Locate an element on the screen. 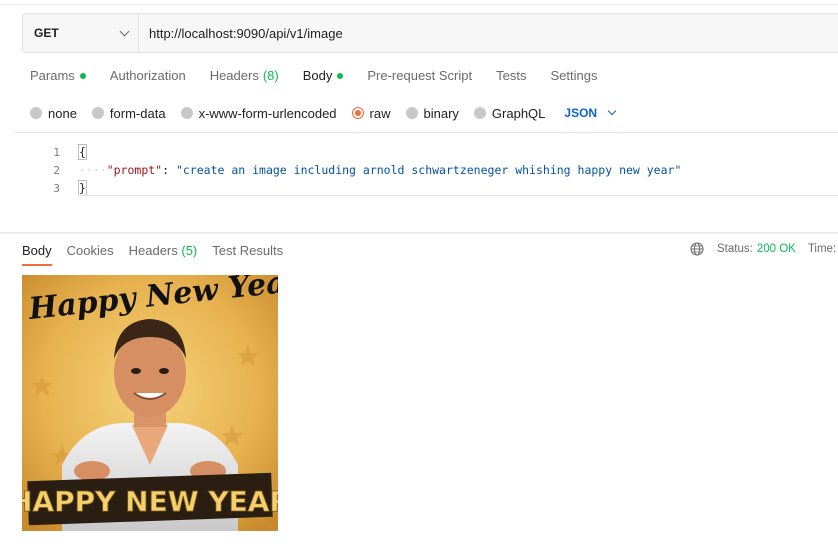 The width and height of the screenshot is (838, 547). body-type-urlencoded-label: x-www-form-urlencoded is located at coordinates (267, 113).